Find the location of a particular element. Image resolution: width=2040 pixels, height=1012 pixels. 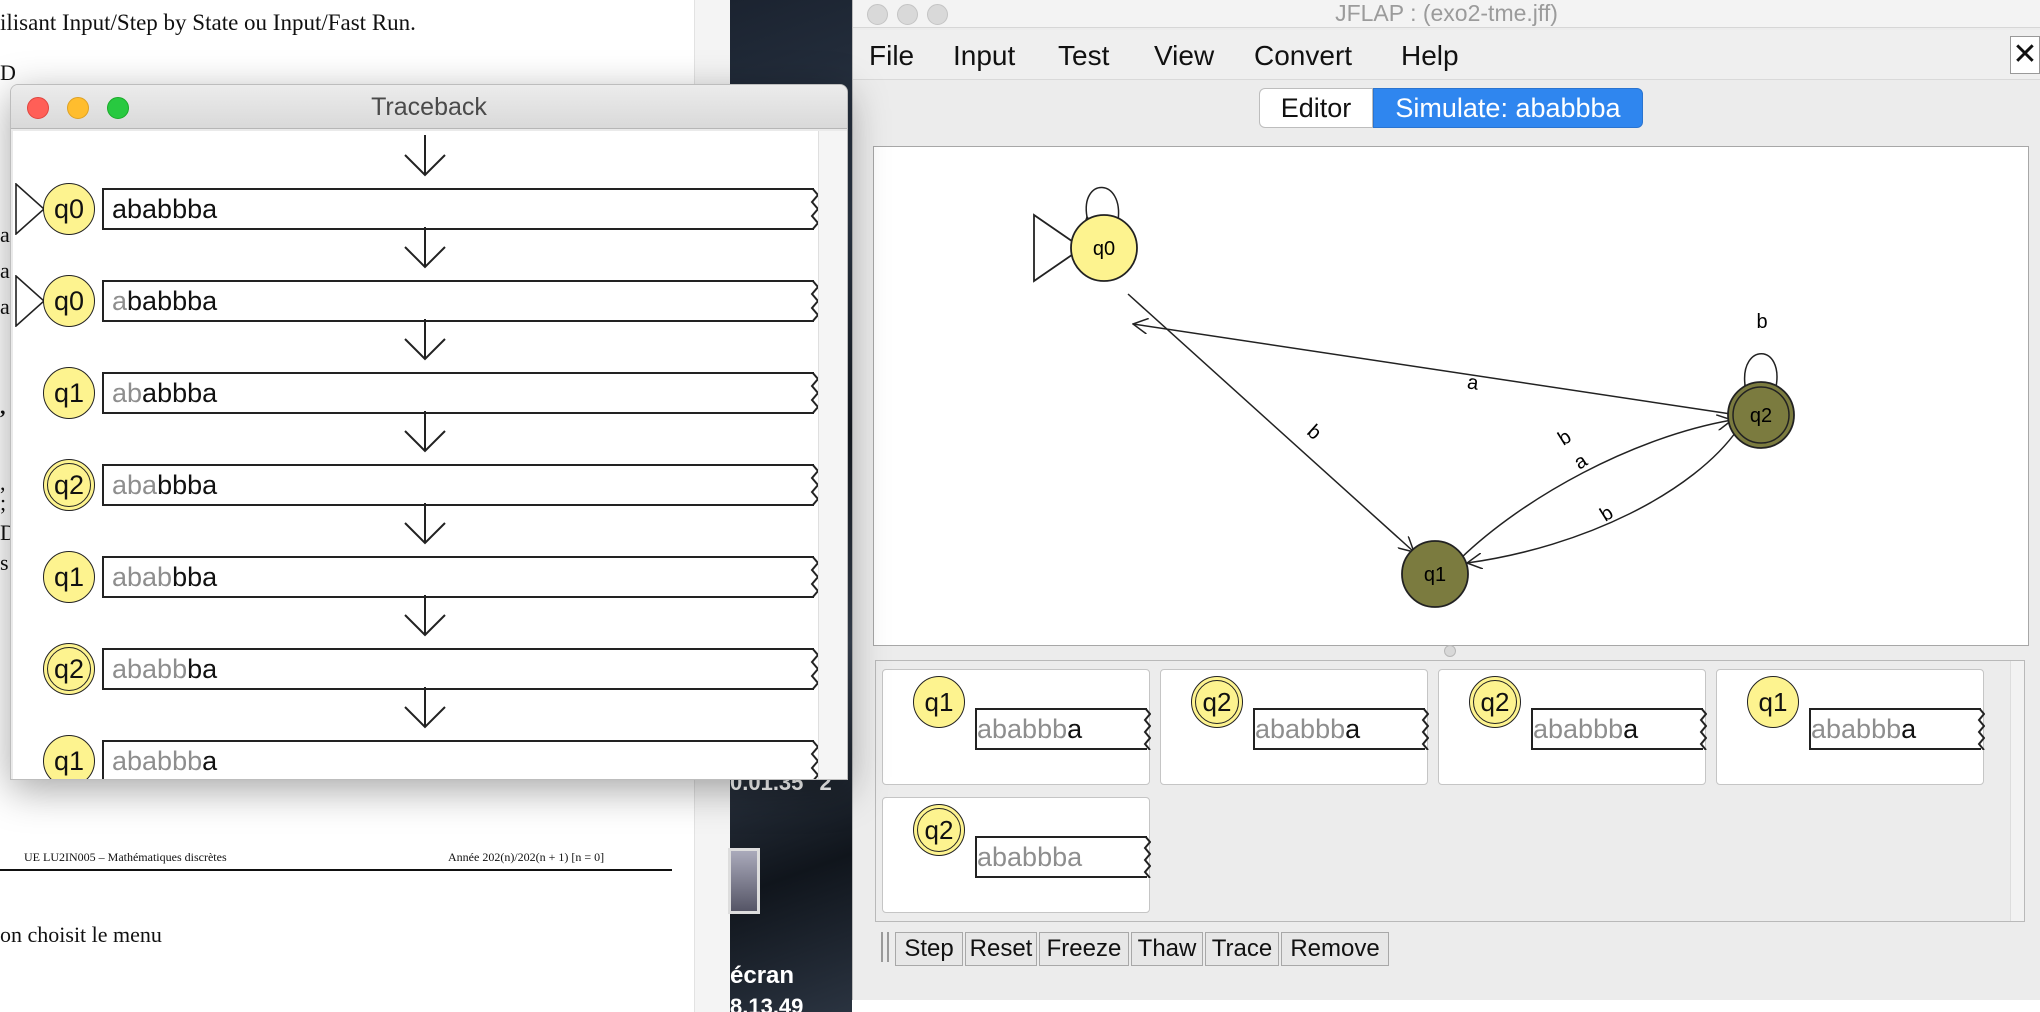

step-button: Step is located at coordinates (929, 949).